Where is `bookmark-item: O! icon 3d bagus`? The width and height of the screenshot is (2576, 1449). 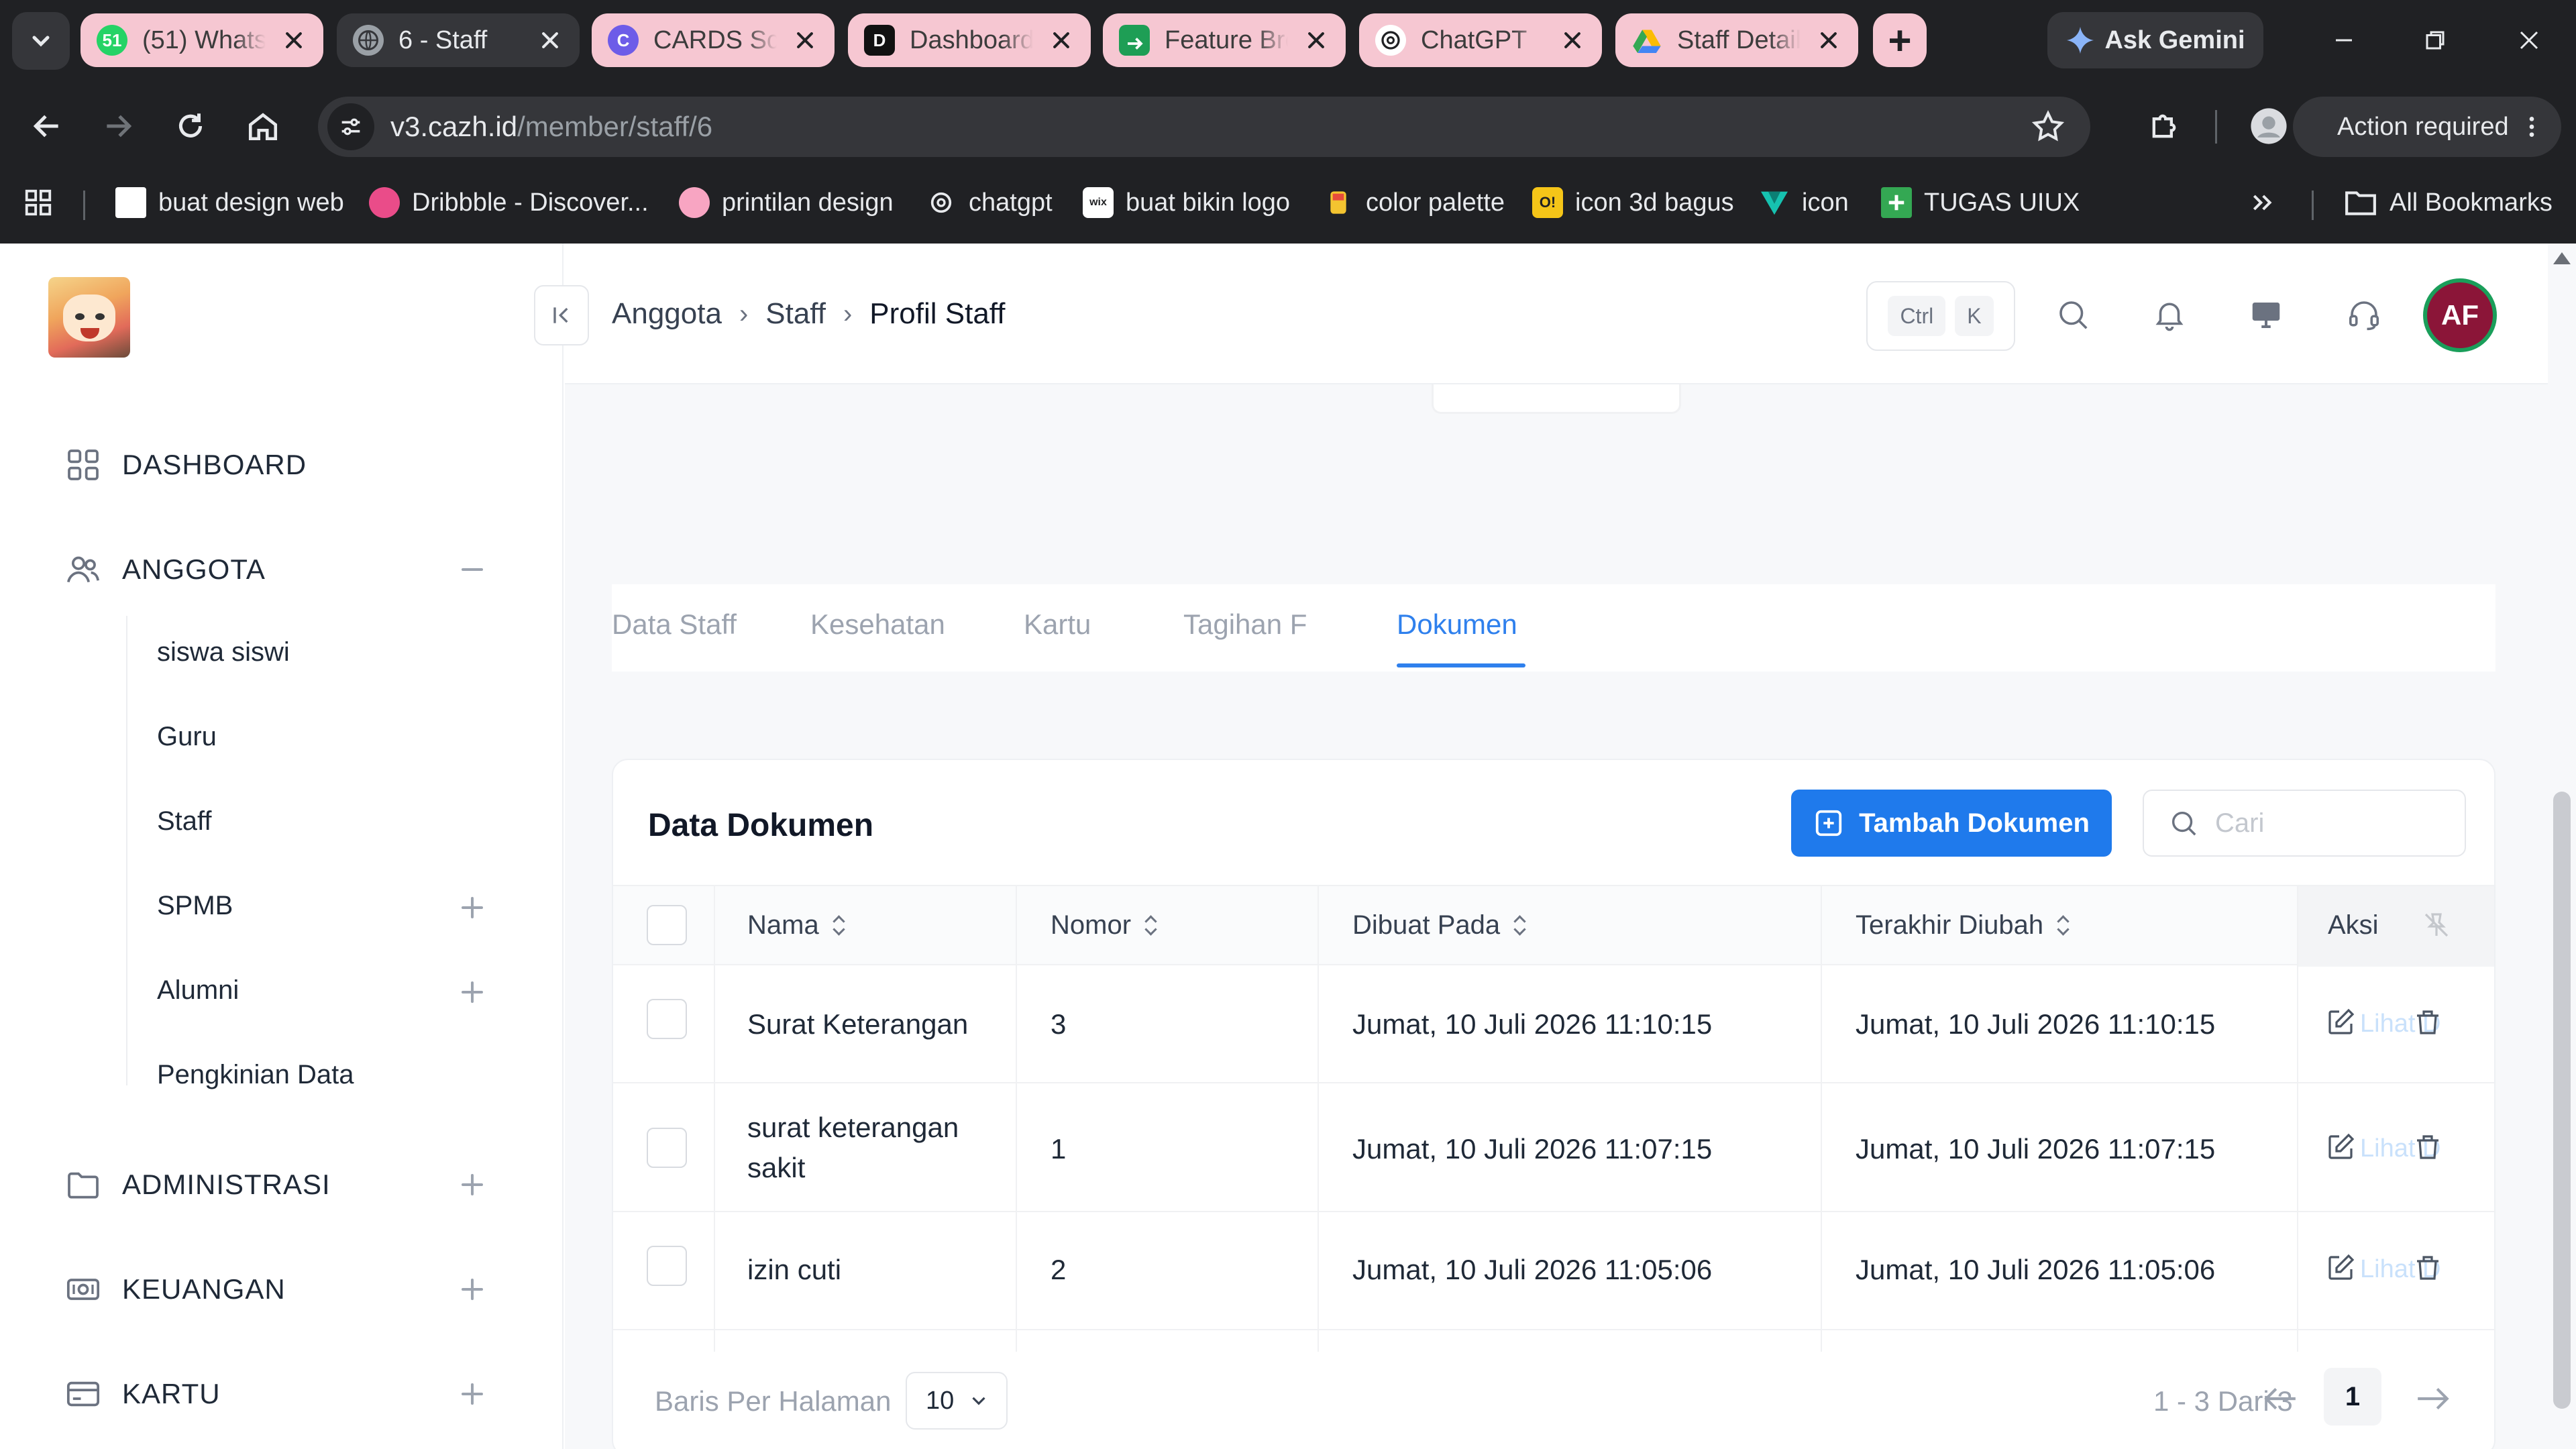 bookmark-item: O! icon 3d bagus is located at coordinates (1633, 202).